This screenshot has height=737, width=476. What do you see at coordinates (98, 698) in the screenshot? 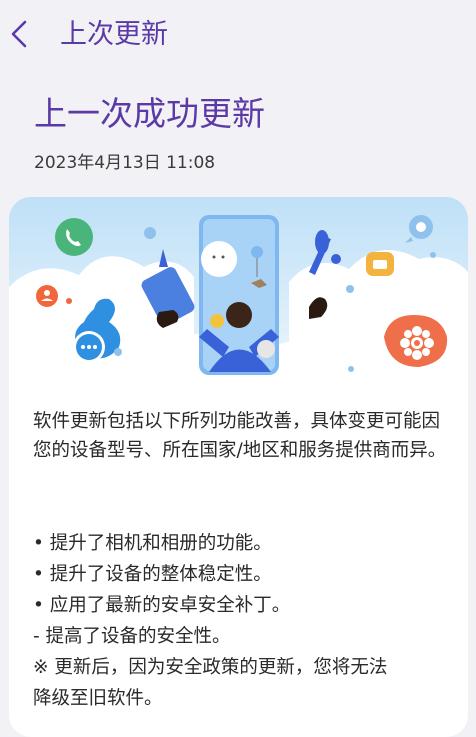
I see `list-item: 降级至旧软件。` at bounding box center [98, 698].